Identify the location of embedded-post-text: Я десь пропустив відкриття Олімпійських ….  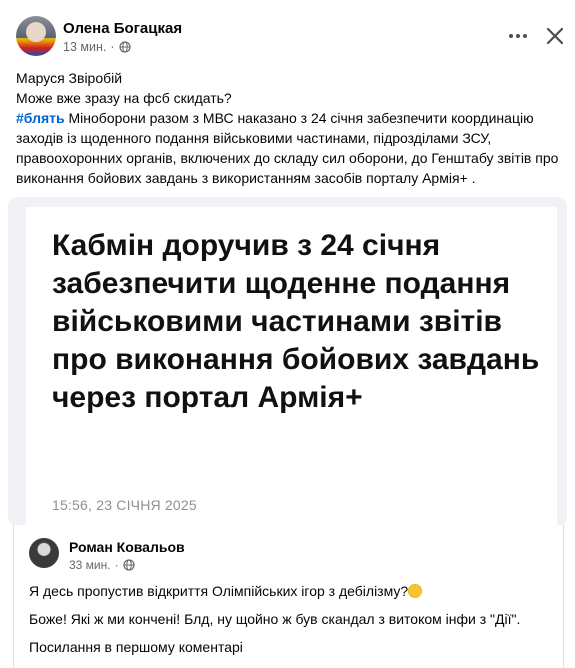
(291, 624).